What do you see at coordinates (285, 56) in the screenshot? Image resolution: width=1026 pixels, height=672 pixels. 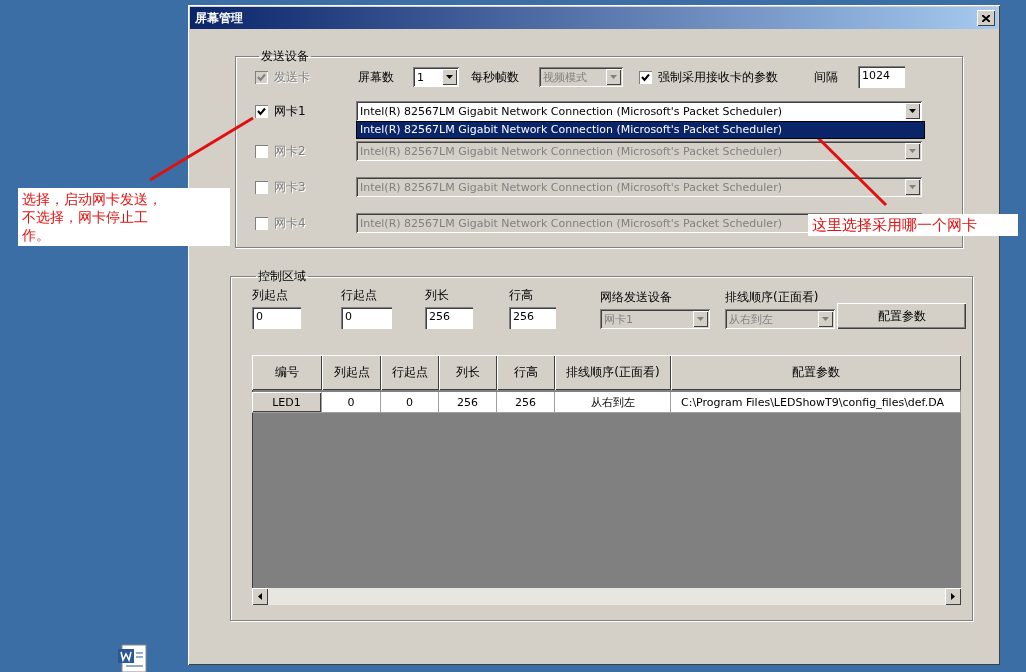 I see `group-label: 发送设备` at bounding box center [285, 56].